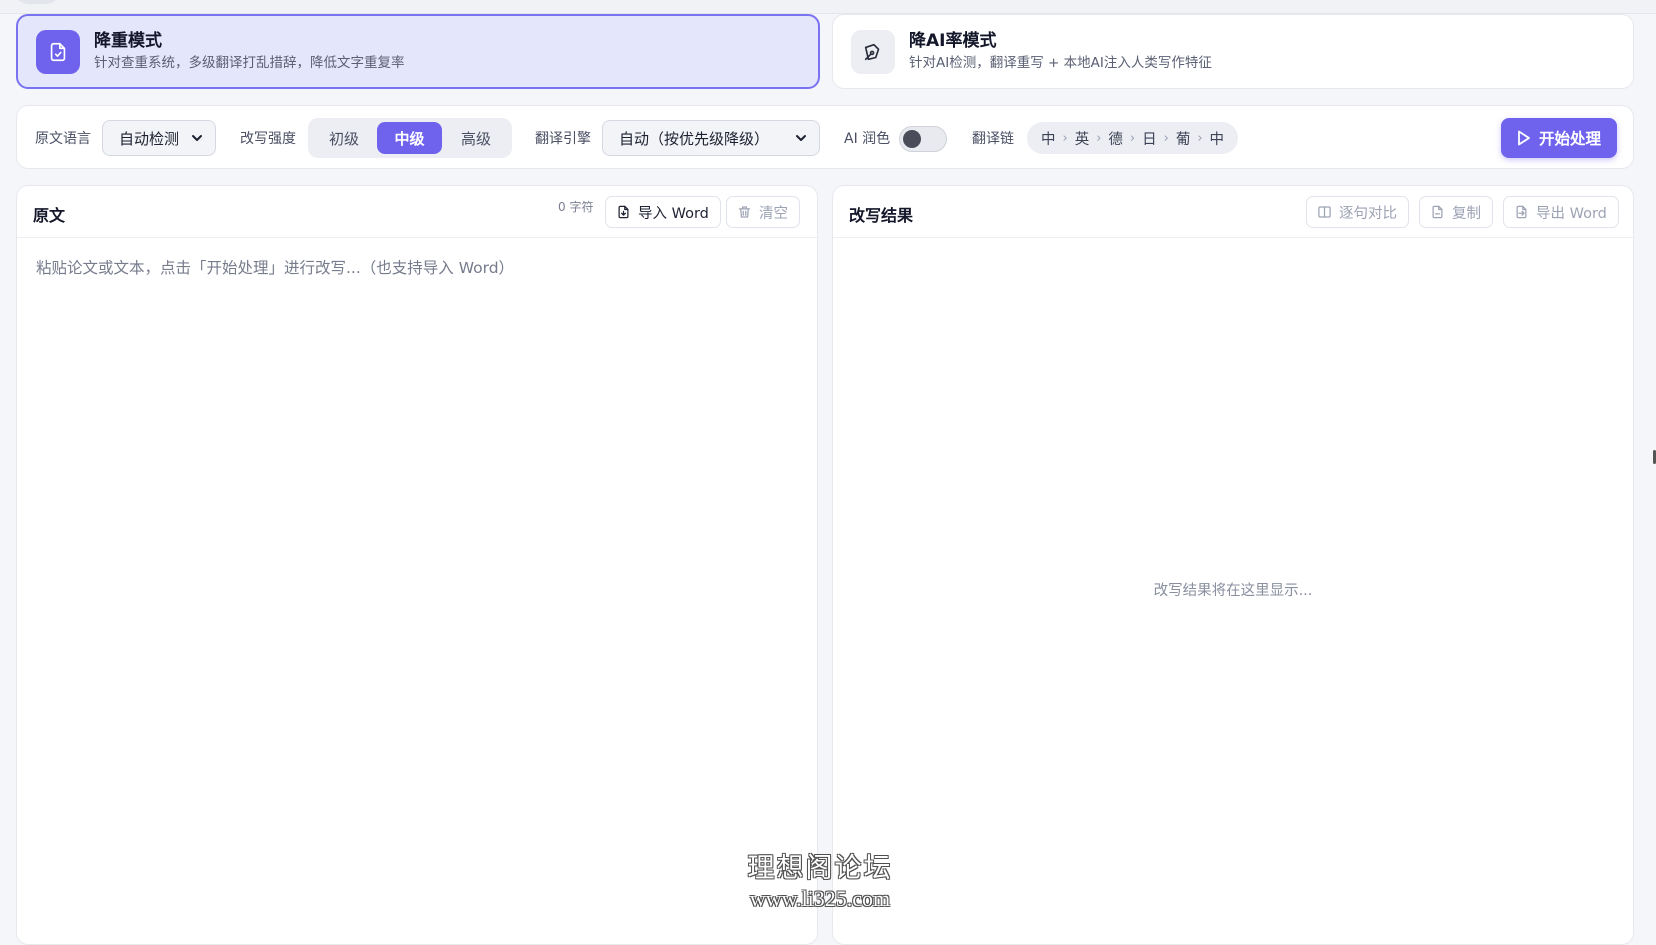  What do you see at coordinates (149, 138) in the screenshot?
I see `source-lang-value: 自动检测` at bounding box center [149, 138].